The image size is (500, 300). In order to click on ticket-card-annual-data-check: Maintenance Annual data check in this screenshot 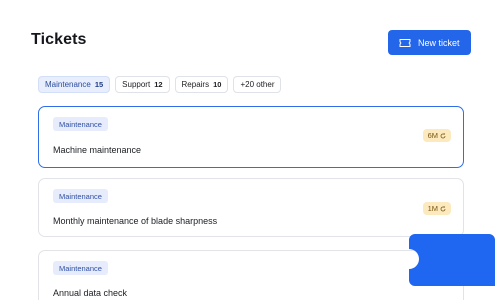, I will do `click(251, 275)`.